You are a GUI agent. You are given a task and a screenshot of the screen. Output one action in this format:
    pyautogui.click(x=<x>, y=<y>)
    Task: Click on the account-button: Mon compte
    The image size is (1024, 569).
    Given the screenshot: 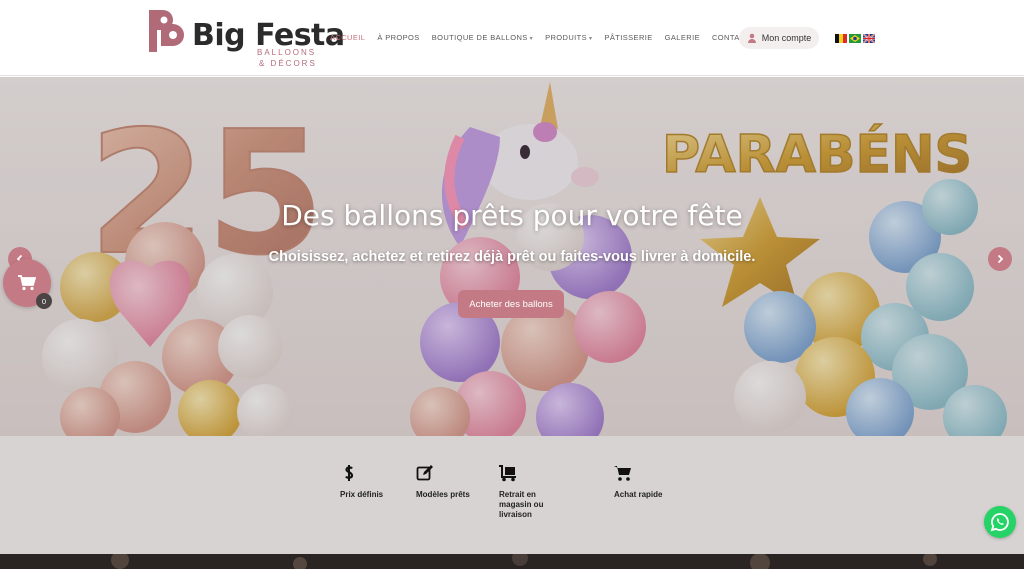 What is the action you would take?
    pyautogui.click(x=779, y=38)
    